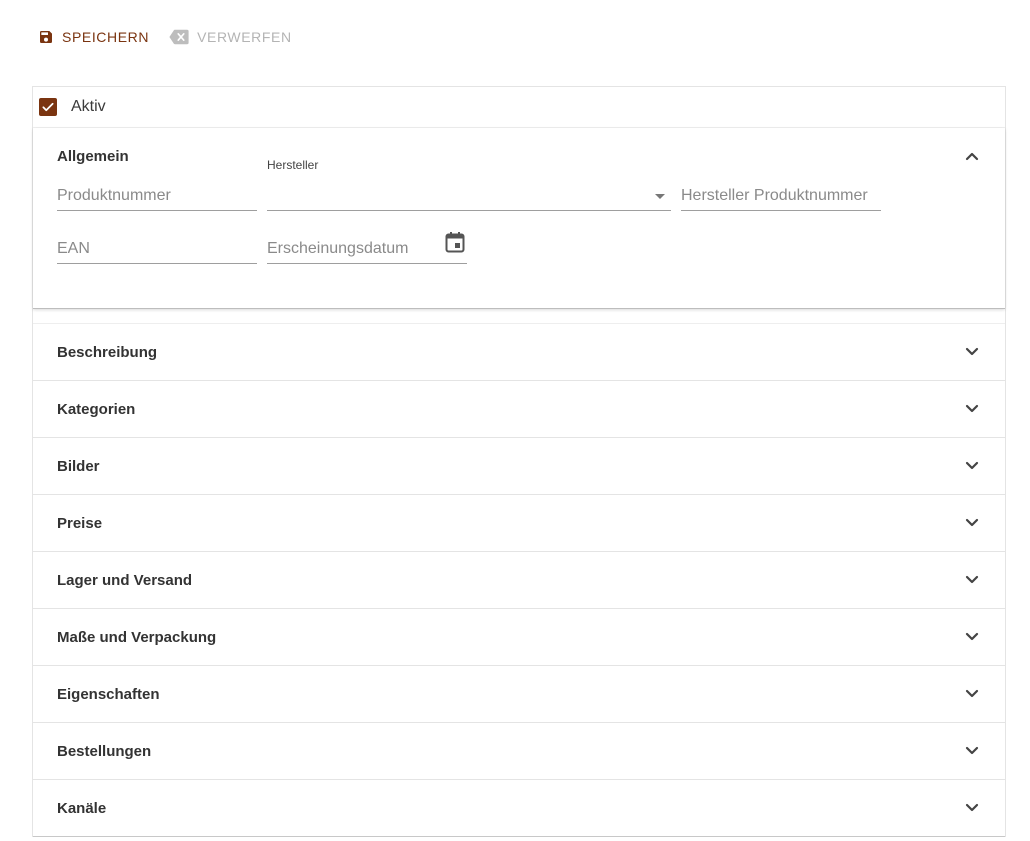 Image resolution: width=1030 pixels, height=841 pixels. I want to click on dropdown-caret-icon, so click(660, 196).